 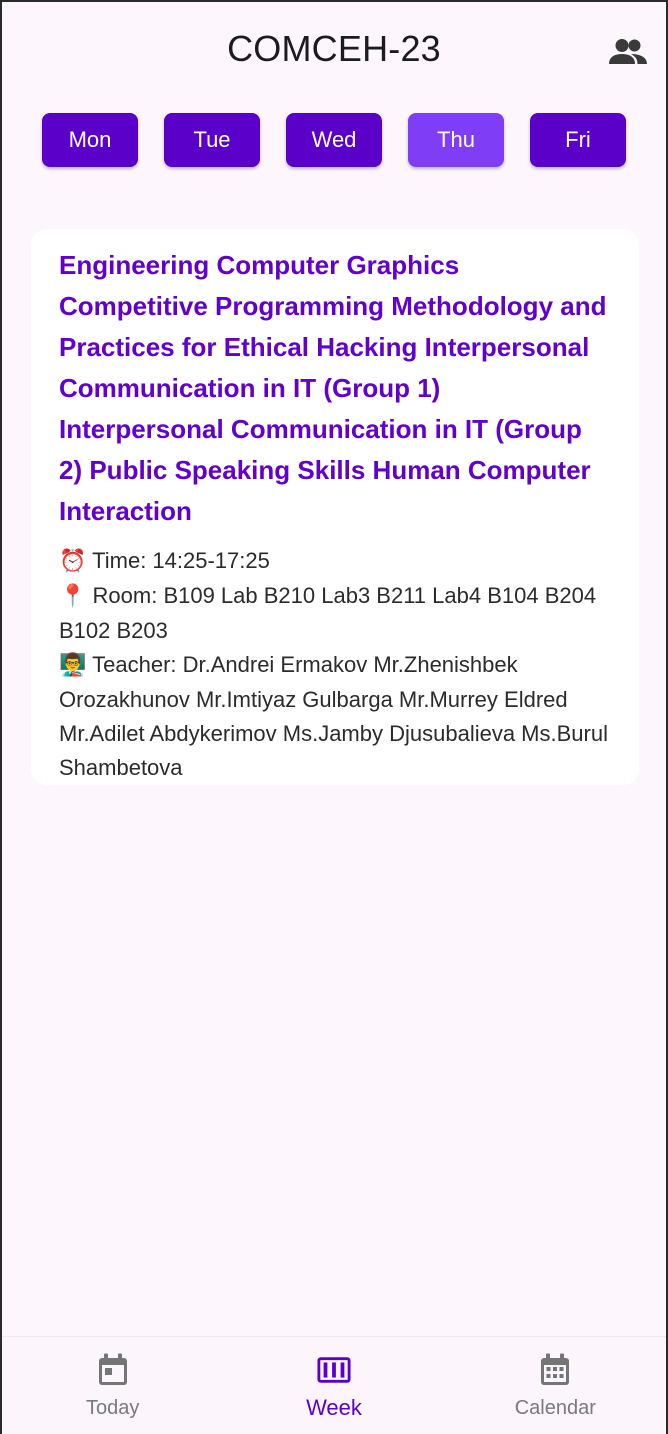 I want to click on teacher-icon: 👨‍🏫, so click(x=73, y=665).